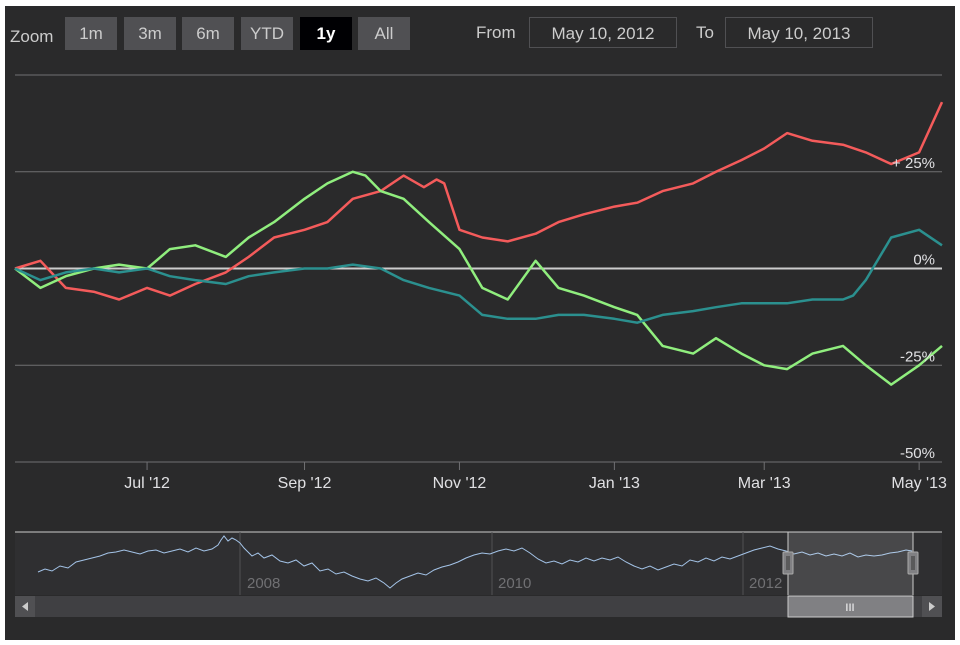  I want to click on y-tick-label: + 25%, so click(913, 163).